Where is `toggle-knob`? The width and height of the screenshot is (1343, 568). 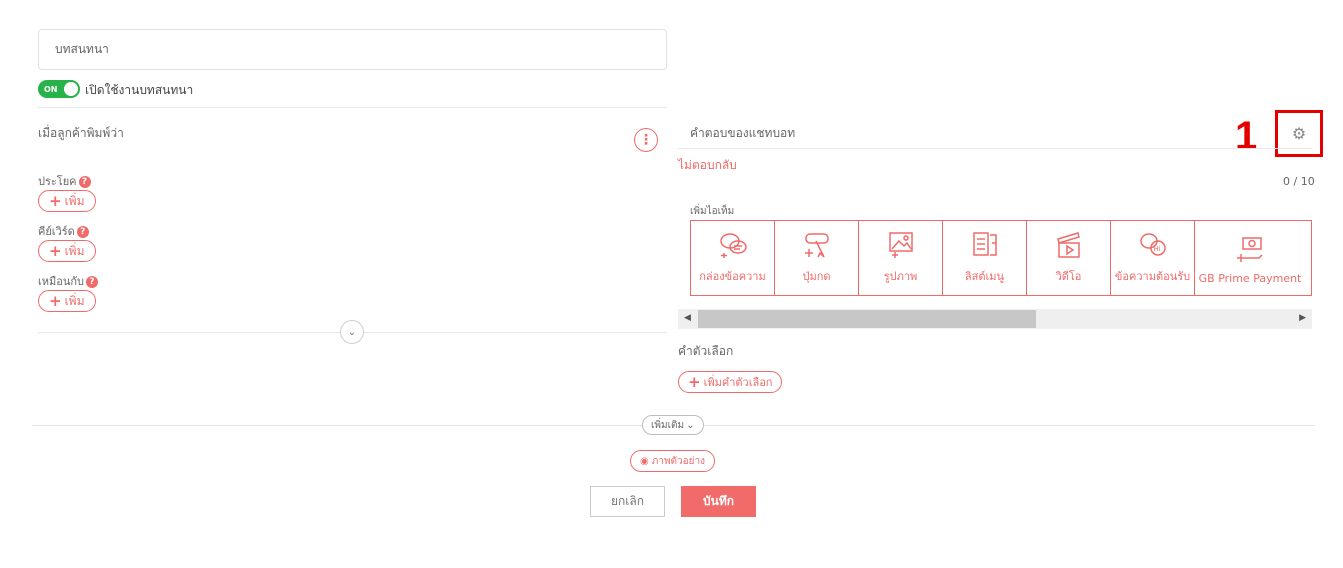
toggle-knob is located at coordinates (71, 89).